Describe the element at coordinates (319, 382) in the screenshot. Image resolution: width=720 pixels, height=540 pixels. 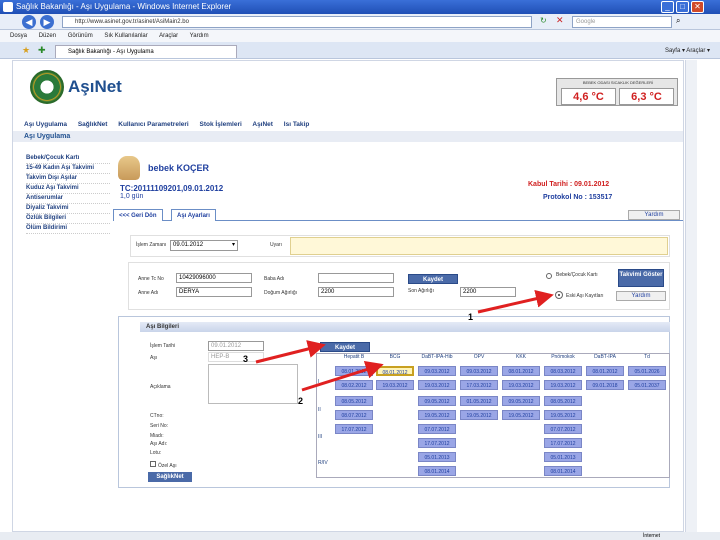
I see `dose-row-label: I` at that location.